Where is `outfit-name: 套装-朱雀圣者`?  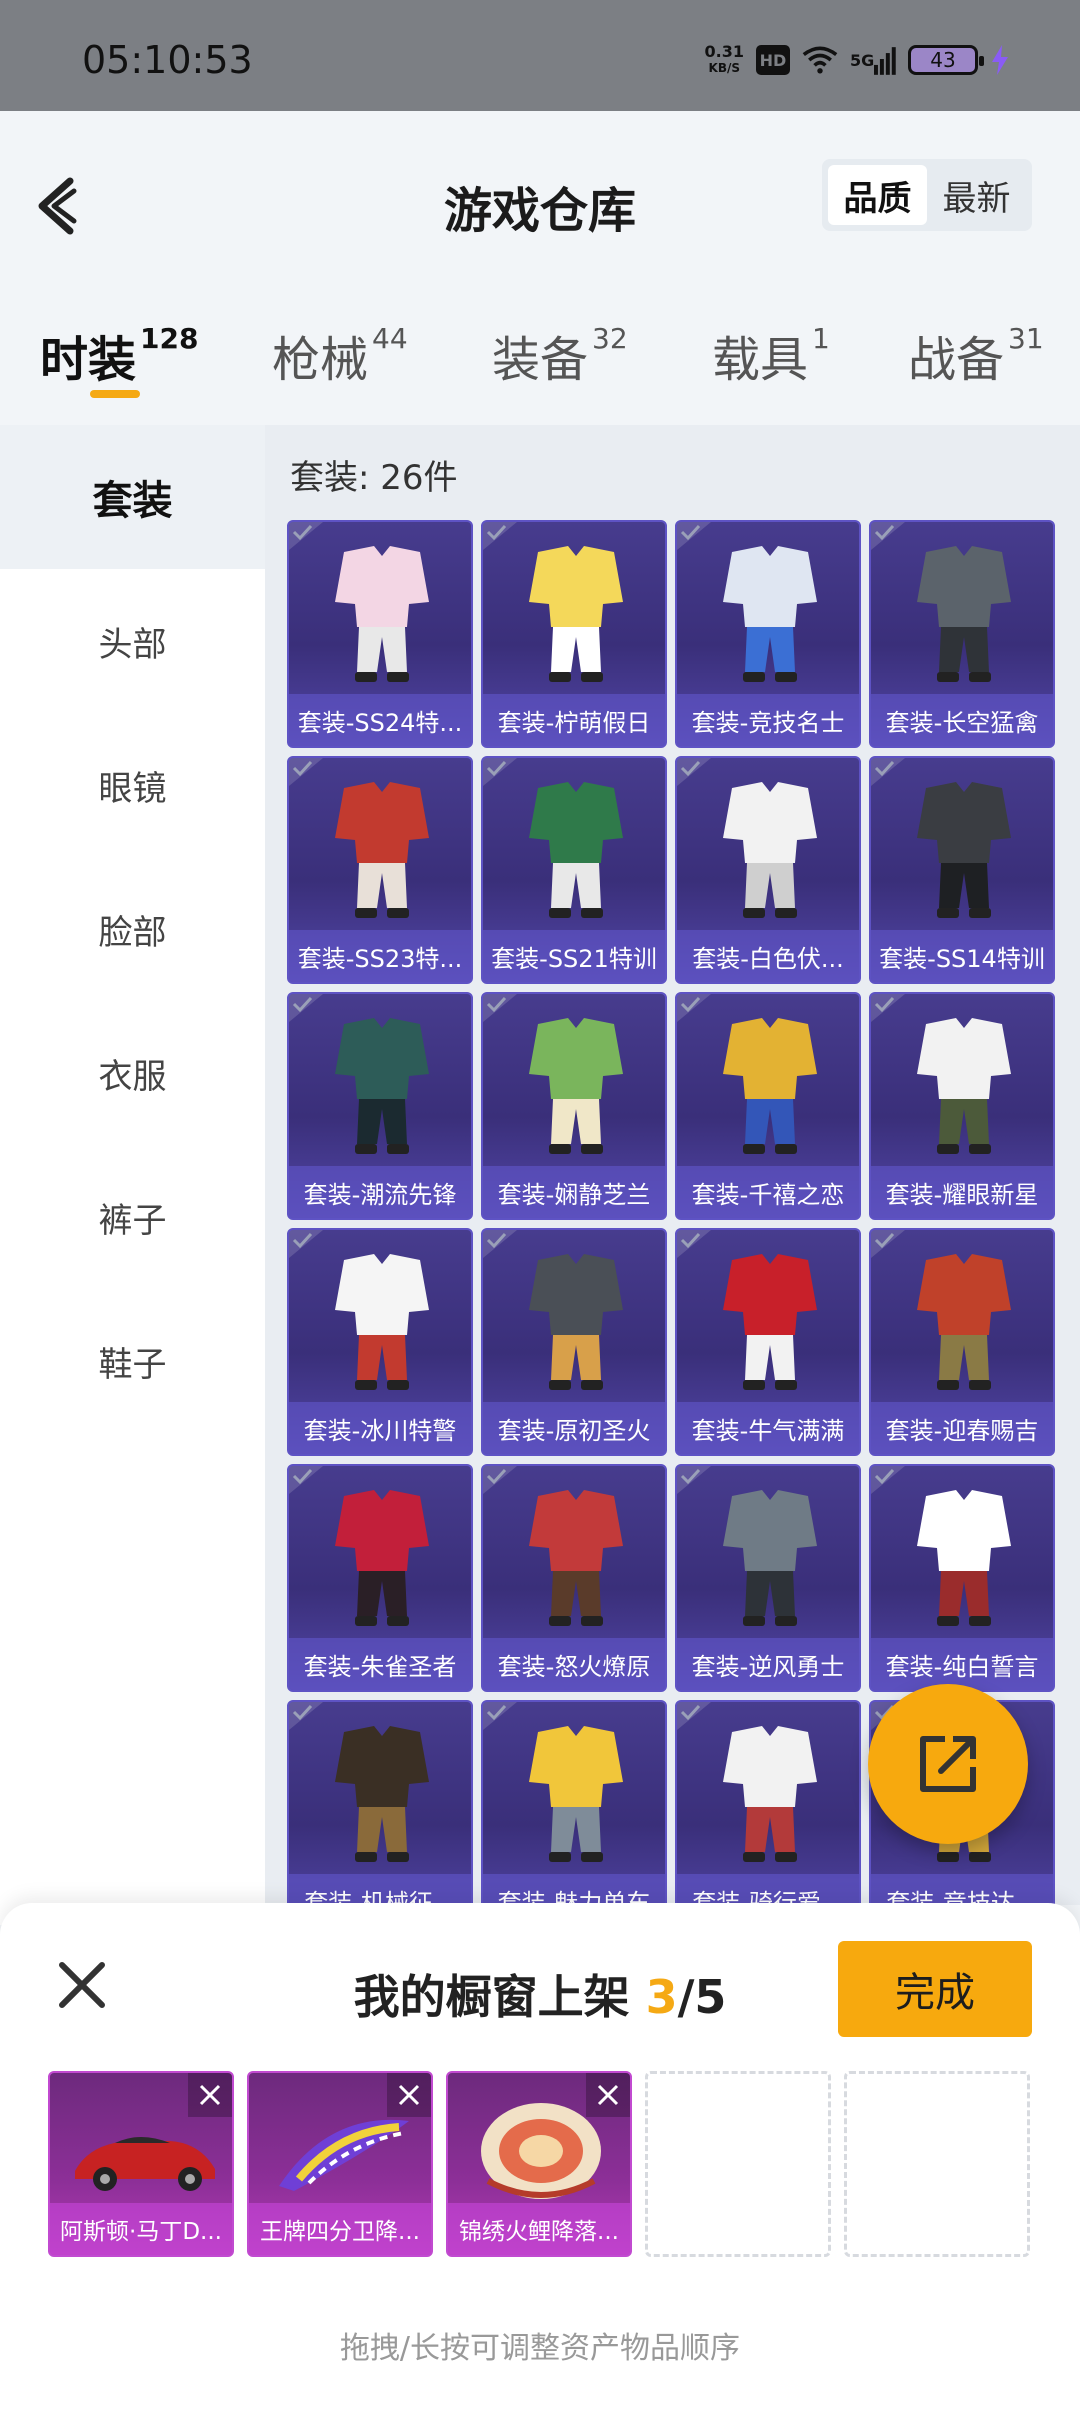 outfit-name: 套装-朱雀圣者 is located at coordinates (380, 1664).